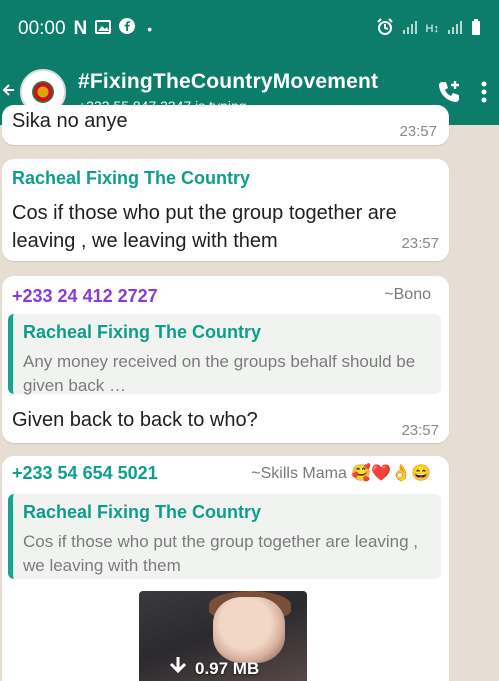 This screenshot has height=681, width=499. I want to click on download-button: 0.97 MB, so click(214, 668).